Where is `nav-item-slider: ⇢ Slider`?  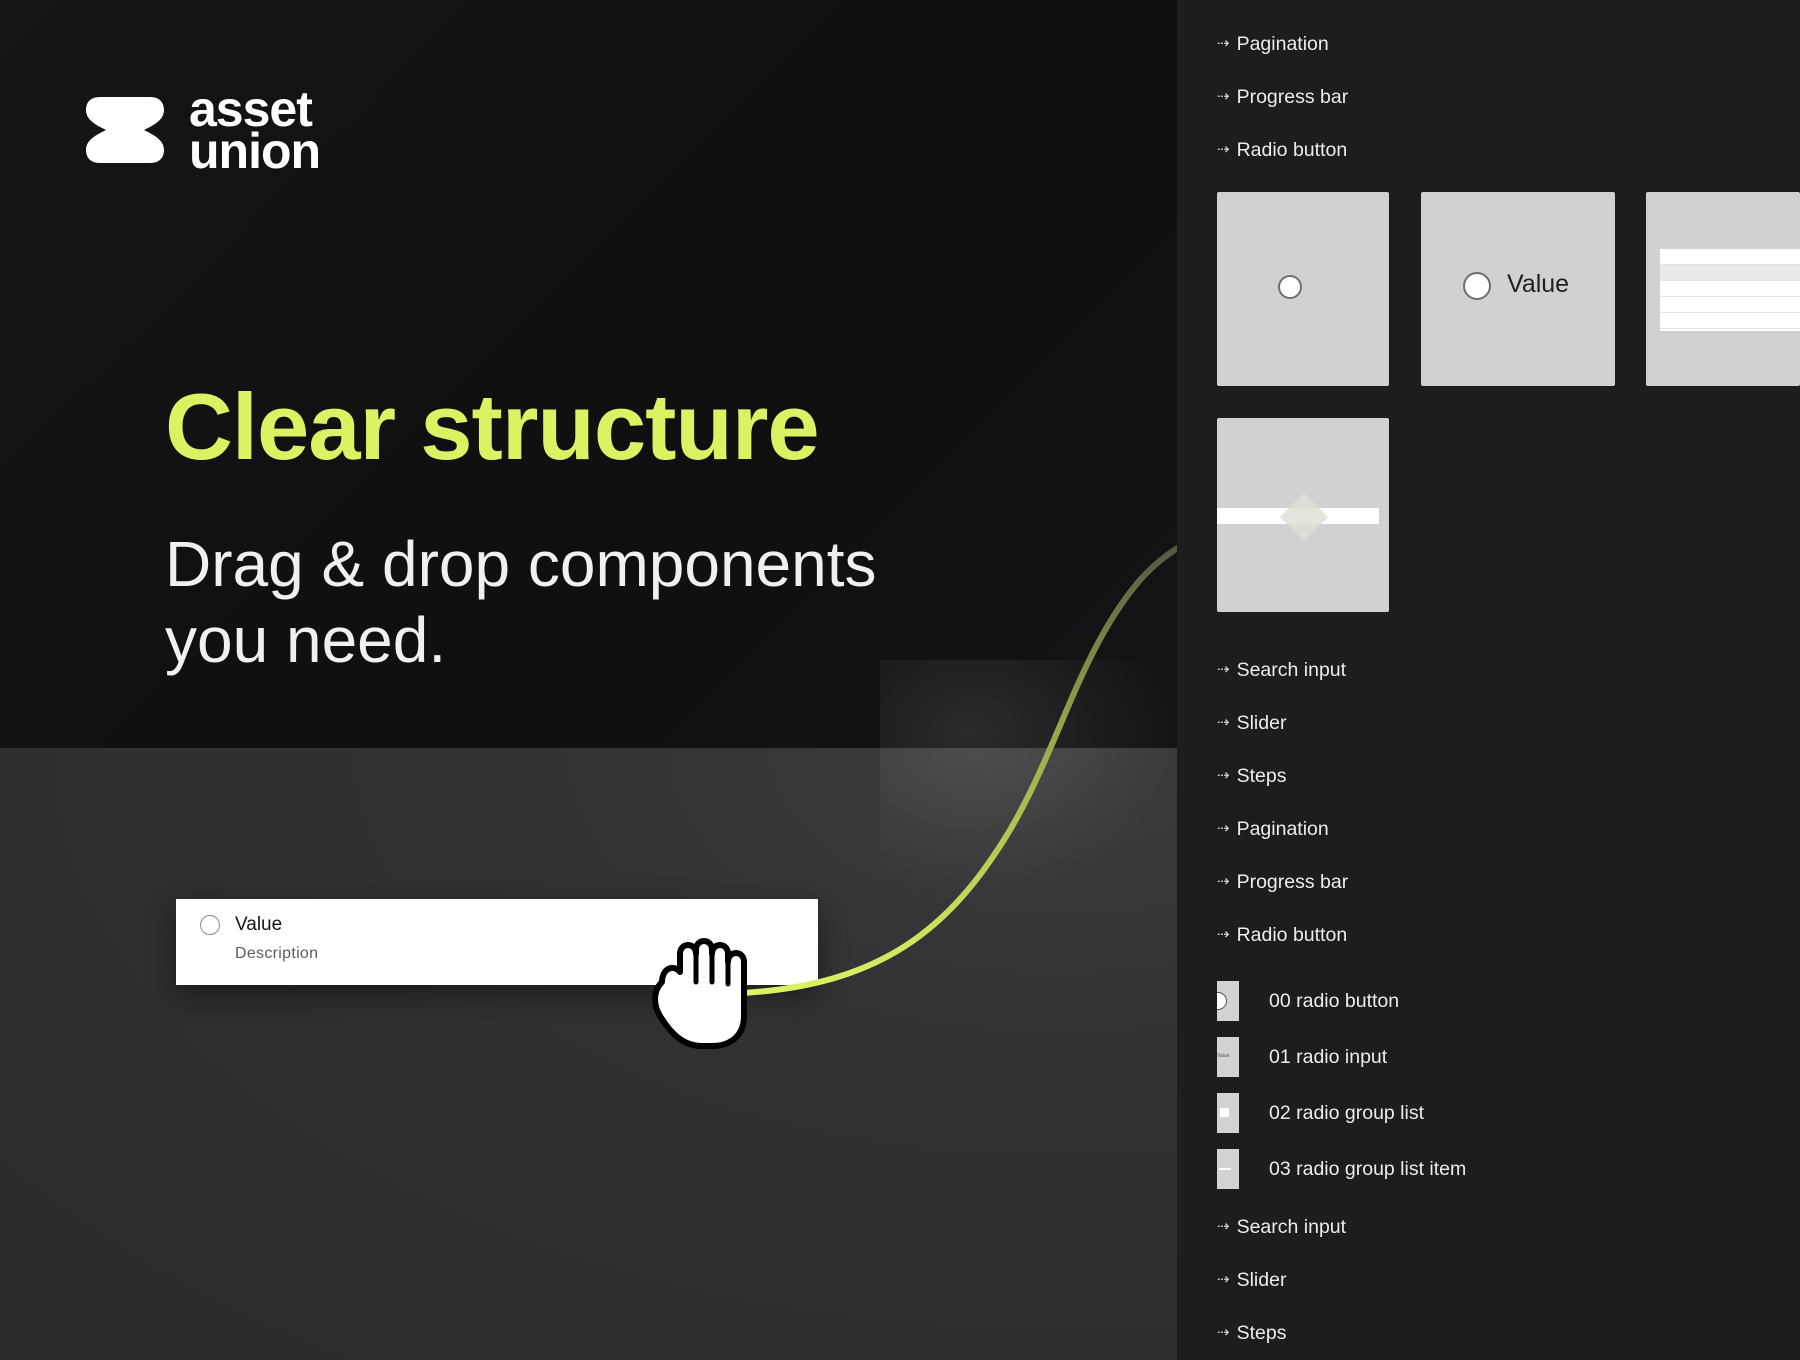
nav-item-slider: ⇢ Slider is located at coordinates (1251, 723).